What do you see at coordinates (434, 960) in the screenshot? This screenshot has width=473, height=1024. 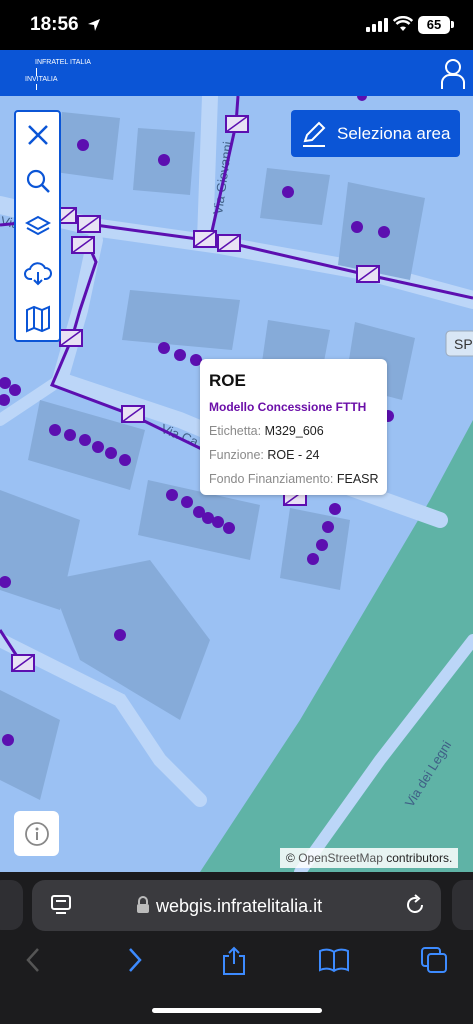 I see `tabs-icon` at bounding box center [434, 960].